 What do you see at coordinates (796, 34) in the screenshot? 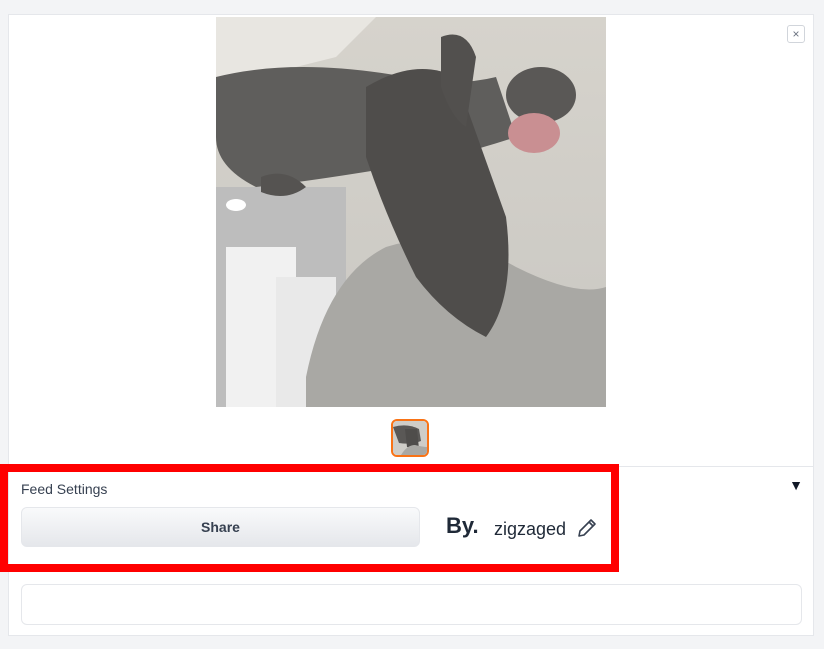
I see `close-icon: ×` at bounding box center [796, 34].